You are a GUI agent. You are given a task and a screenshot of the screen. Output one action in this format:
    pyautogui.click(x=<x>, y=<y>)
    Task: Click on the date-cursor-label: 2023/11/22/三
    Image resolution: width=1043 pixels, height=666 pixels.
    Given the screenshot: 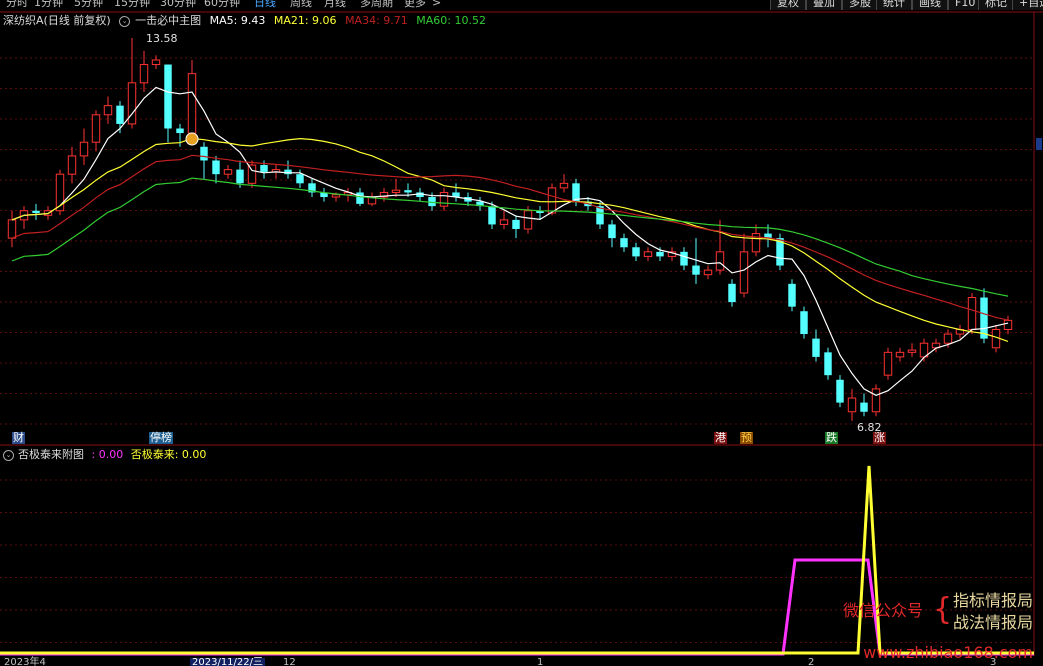 What is the action you would take?
    pyautogui.click(x=228, y=661)
    